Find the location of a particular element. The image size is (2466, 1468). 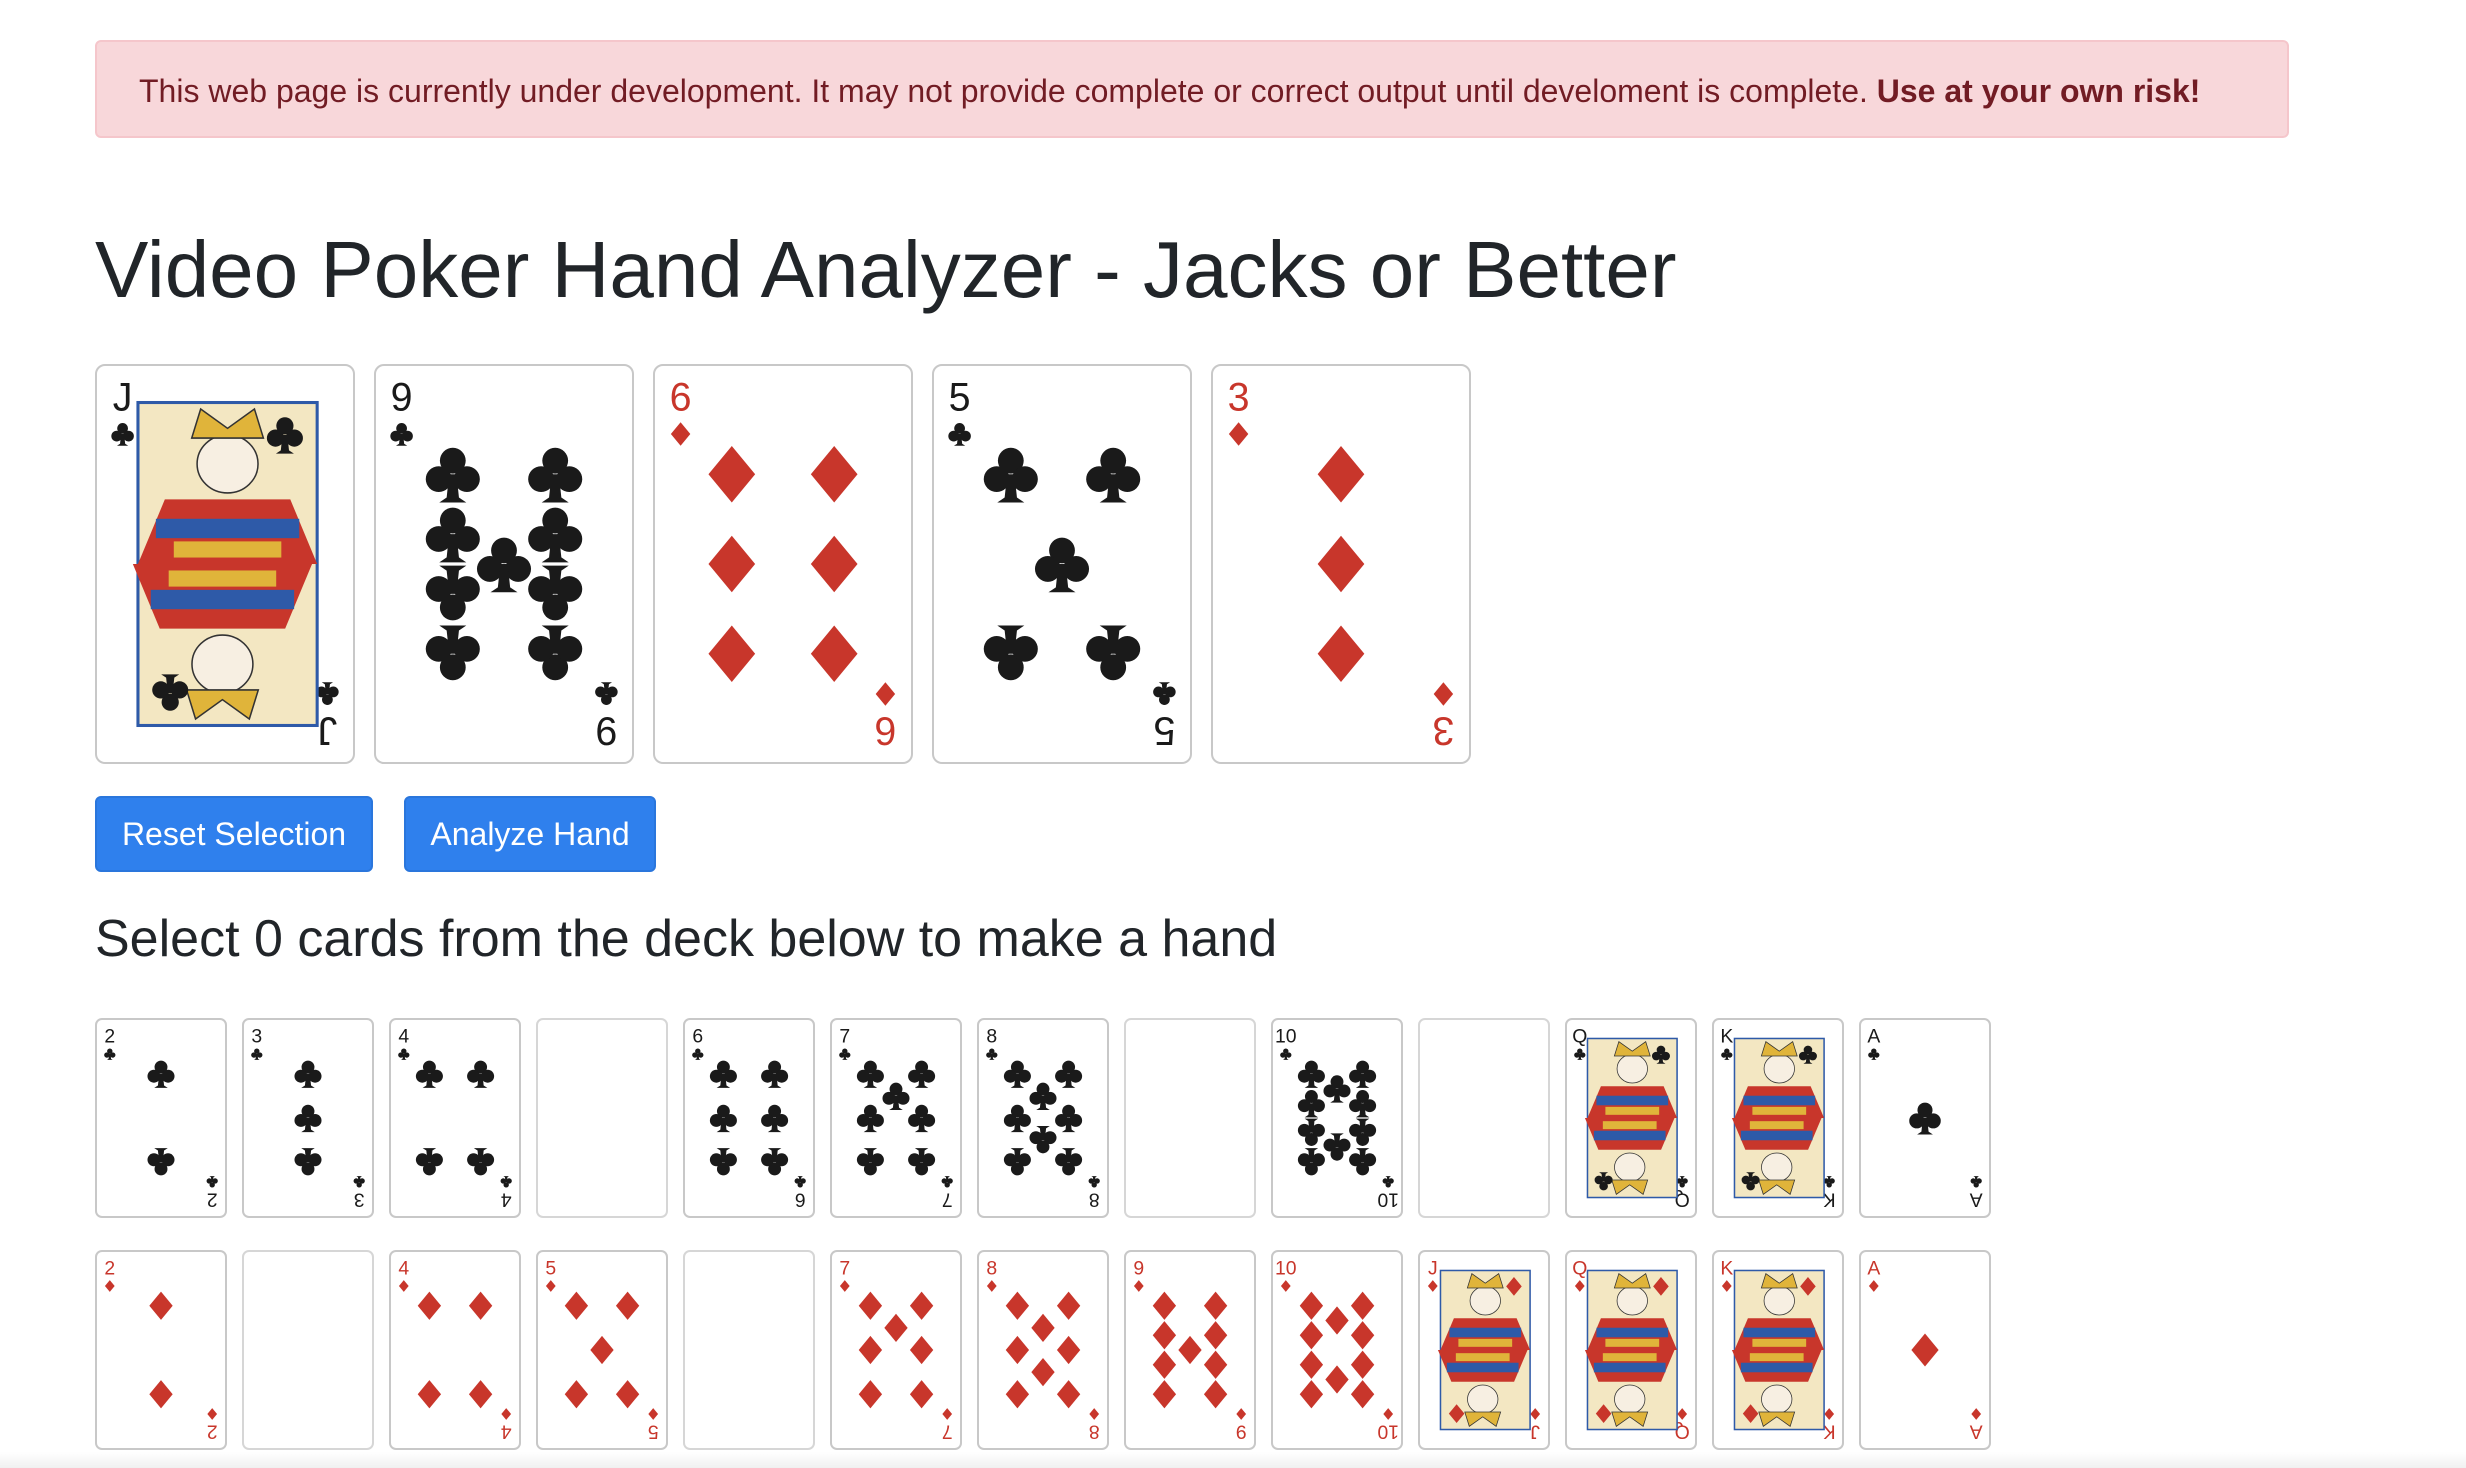

card-rank-corner: 10 is located at coordinates (1286, 1036).